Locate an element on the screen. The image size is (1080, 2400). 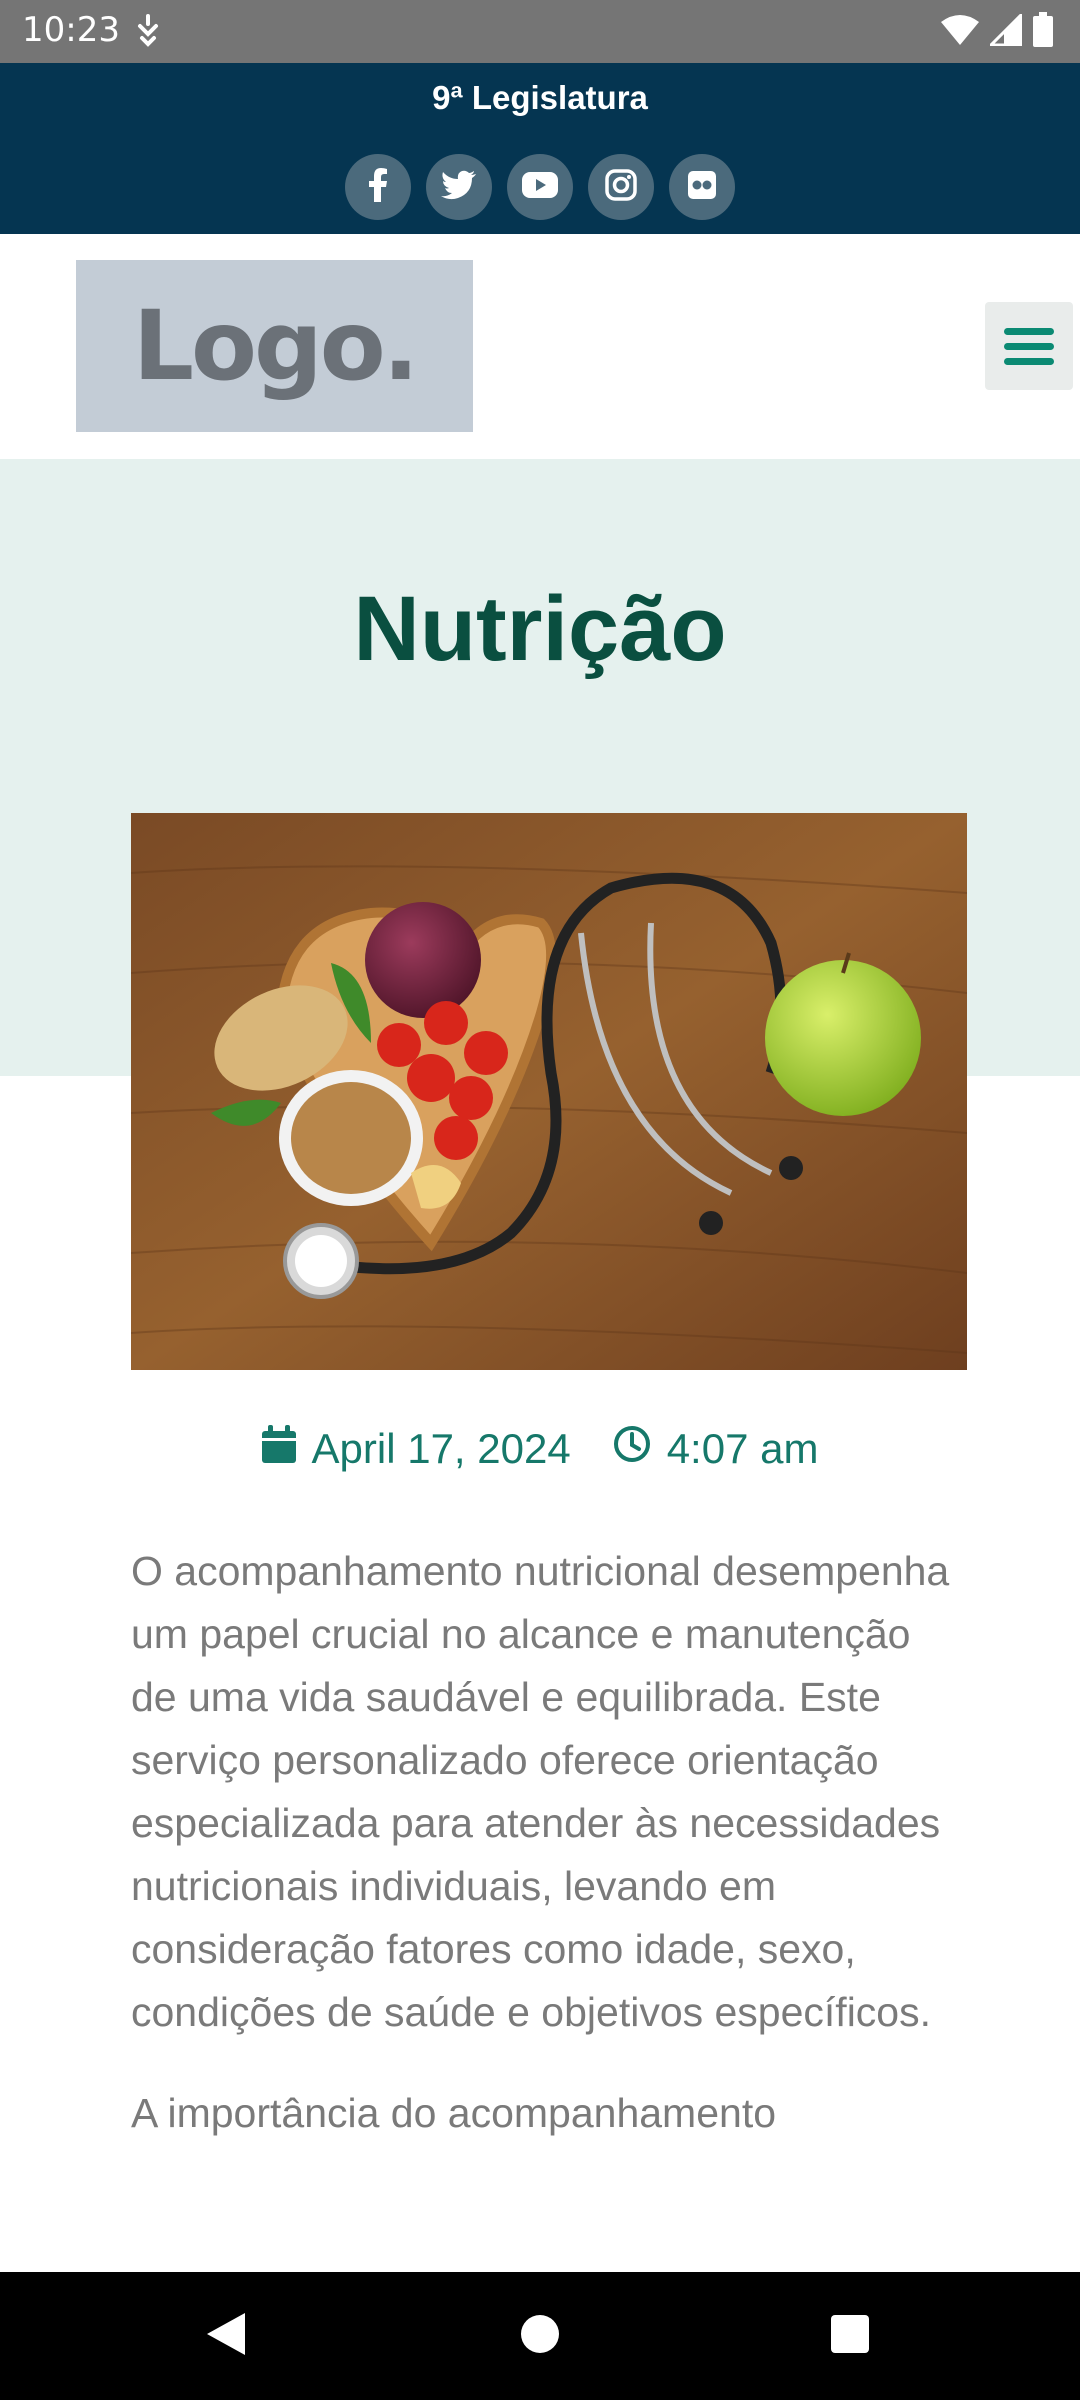
clock-icon is located at coordinates (632, 1449).